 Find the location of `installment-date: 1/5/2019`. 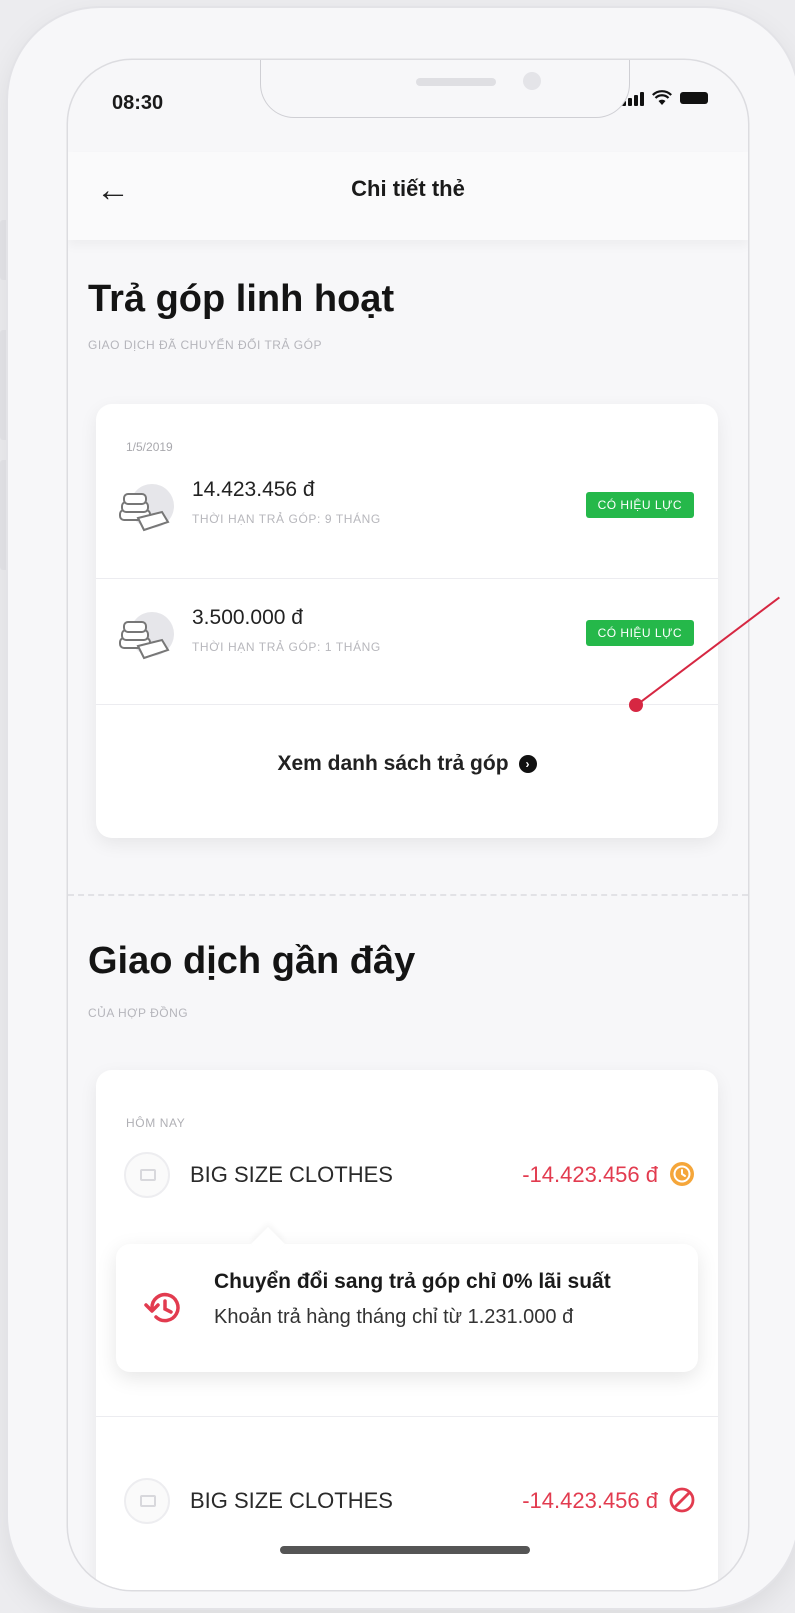

installment-date: 1/5/2019 is located at coordinates (149, 447).